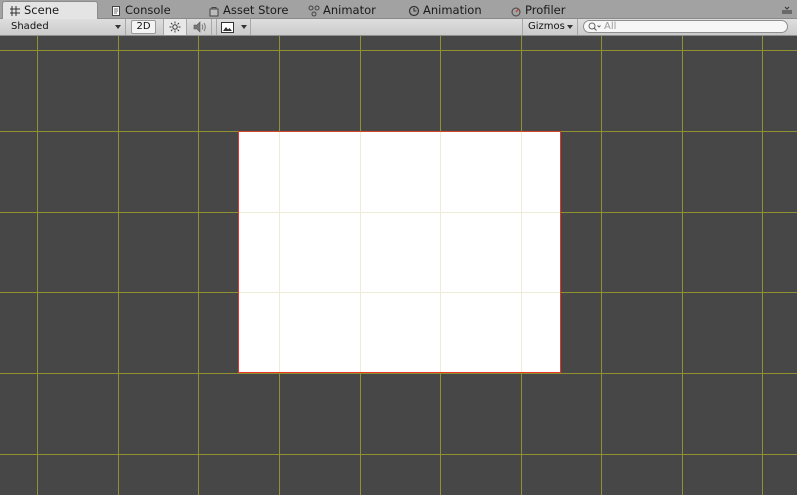 The image size is (797, 495). I want to click on tab-label-scene: Scene, so click(42, 10).